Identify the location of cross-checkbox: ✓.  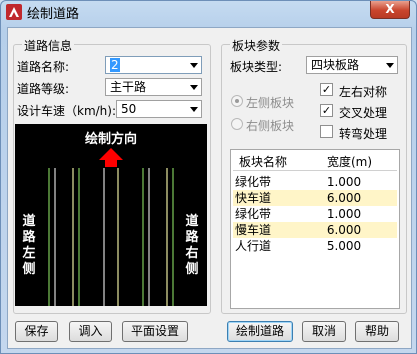
(326, 110).